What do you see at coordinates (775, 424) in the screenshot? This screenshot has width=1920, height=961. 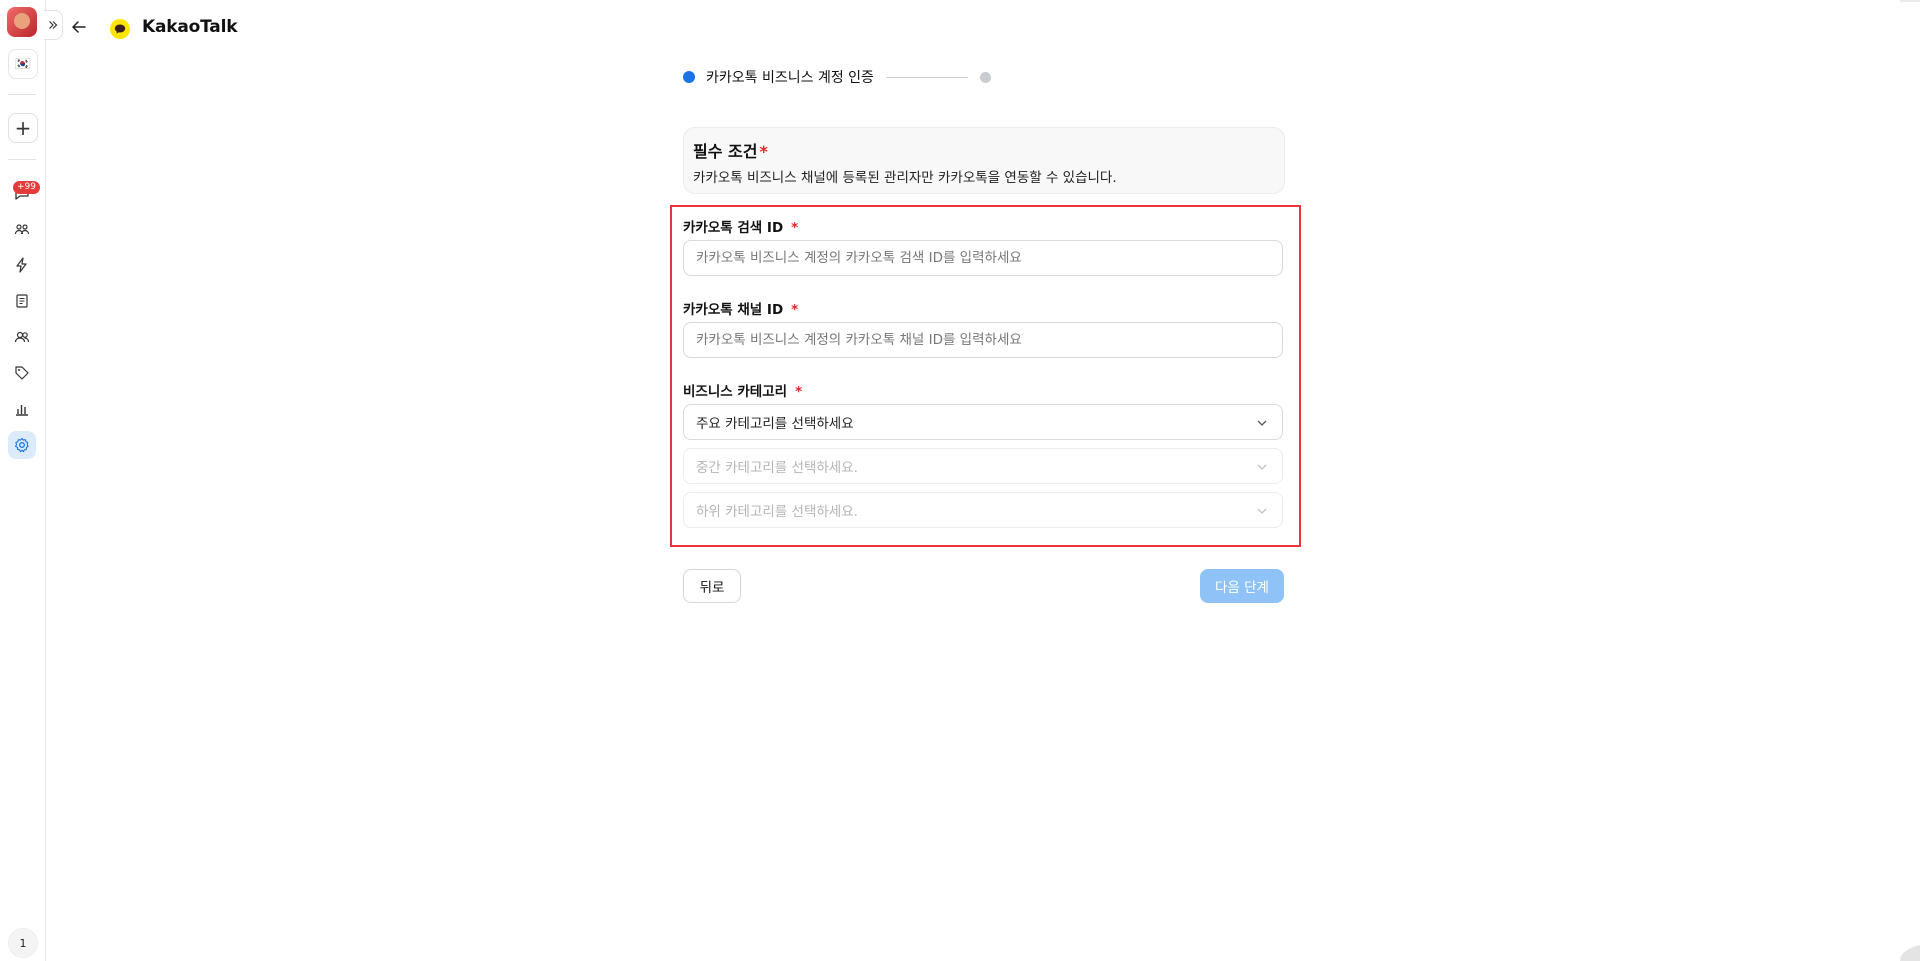 I see `main-category-value: 주요 카테고리를 선택하세요` at bounding box center [775, 424].